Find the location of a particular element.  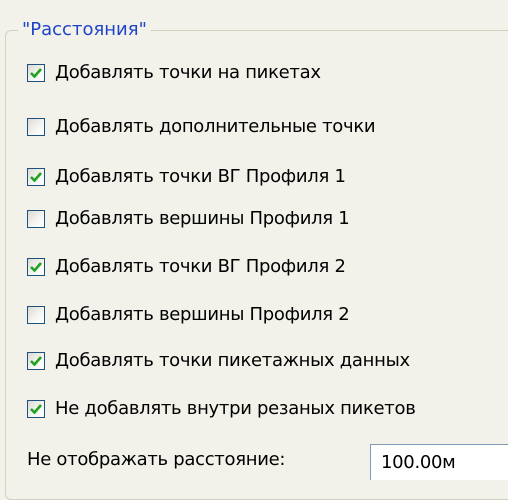

checkbox-label: Добавлять точки ВГ Профиля 1 is located at coordinates (200, 176).